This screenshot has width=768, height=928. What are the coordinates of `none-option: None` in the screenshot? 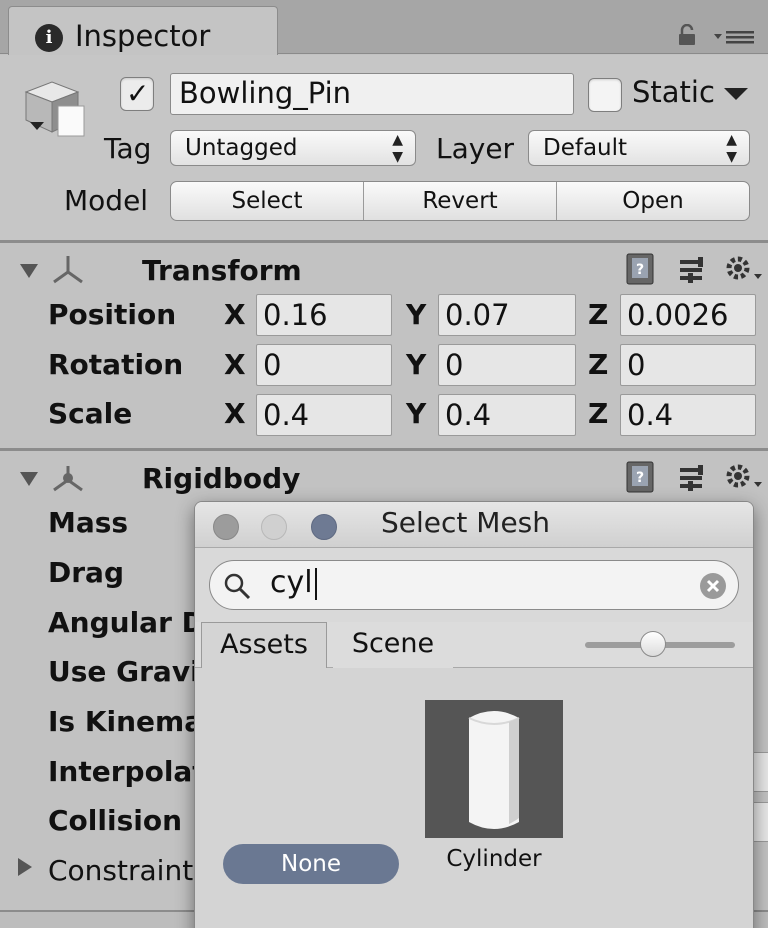 It's located at (311, 864).